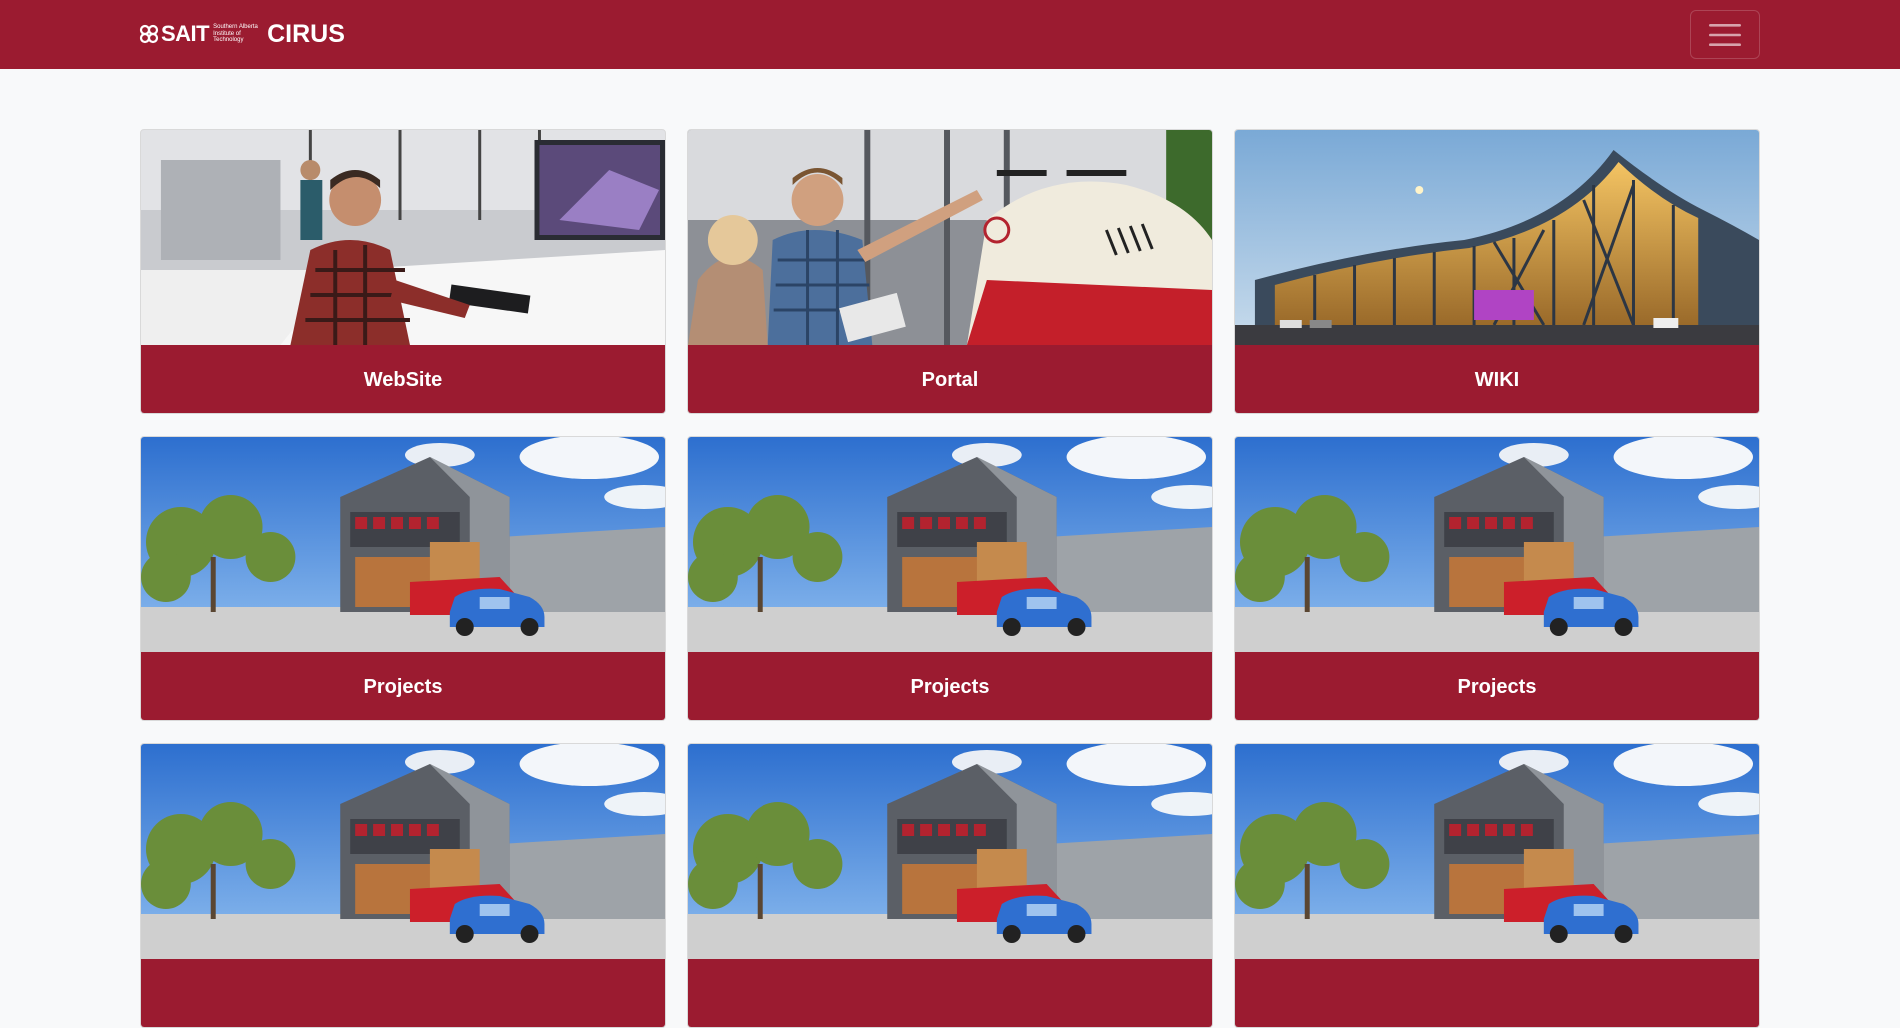  I want to click on card-portal: Portal, so click(950, 271).